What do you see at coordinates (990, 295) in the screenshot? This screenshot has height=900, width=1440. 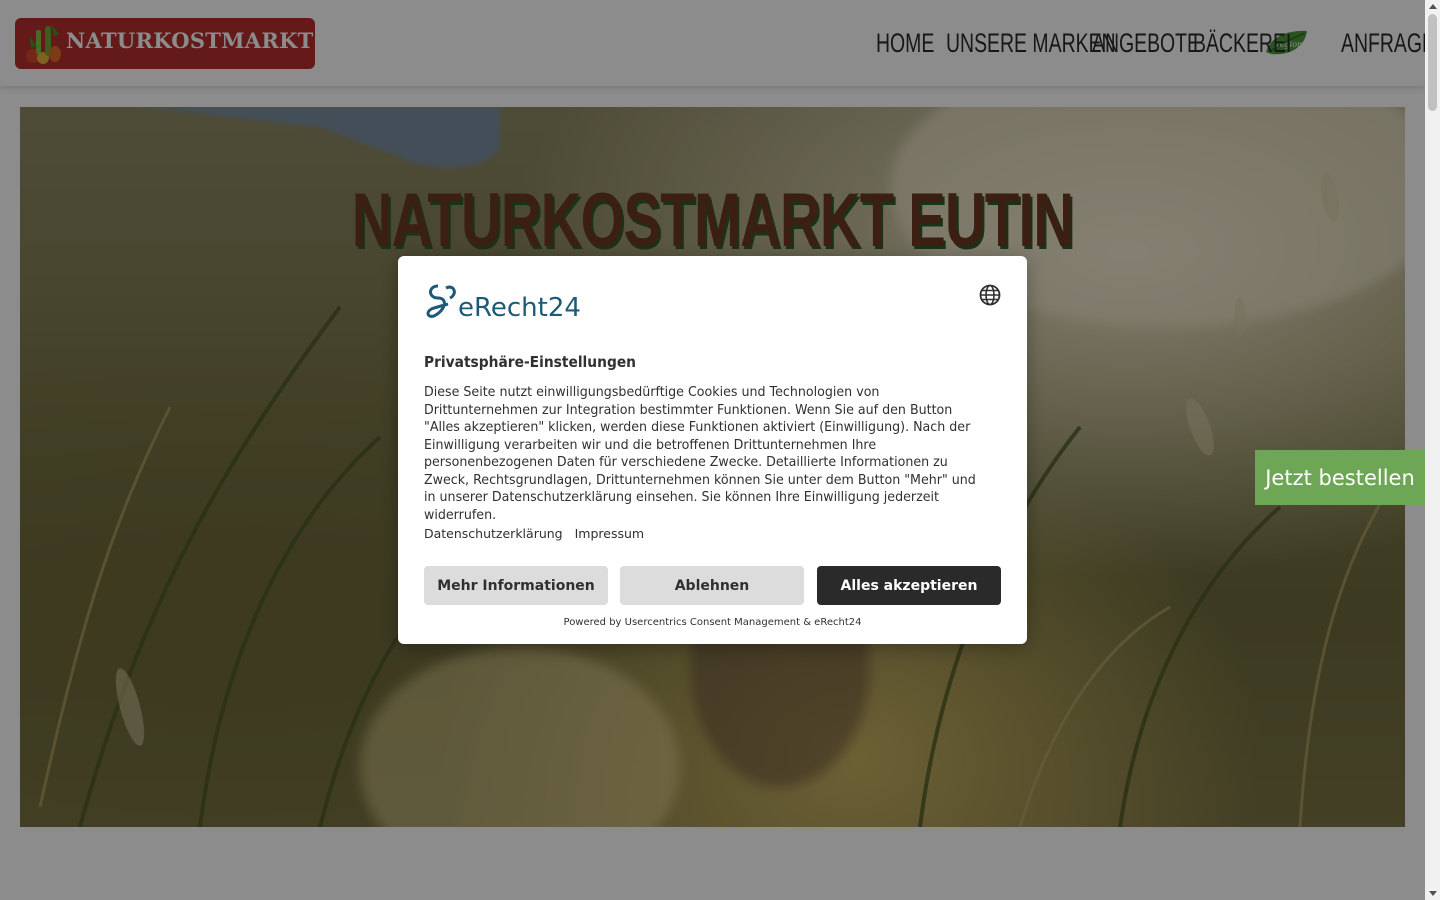 I see `language-globe-icon` at bounding box center [990, 295].